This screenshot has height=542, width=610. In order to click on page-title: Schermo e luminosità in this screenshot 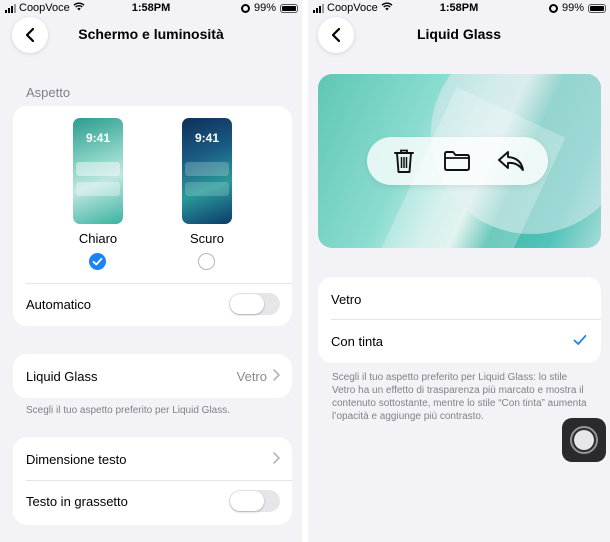, I will do `click(151, 34)`.